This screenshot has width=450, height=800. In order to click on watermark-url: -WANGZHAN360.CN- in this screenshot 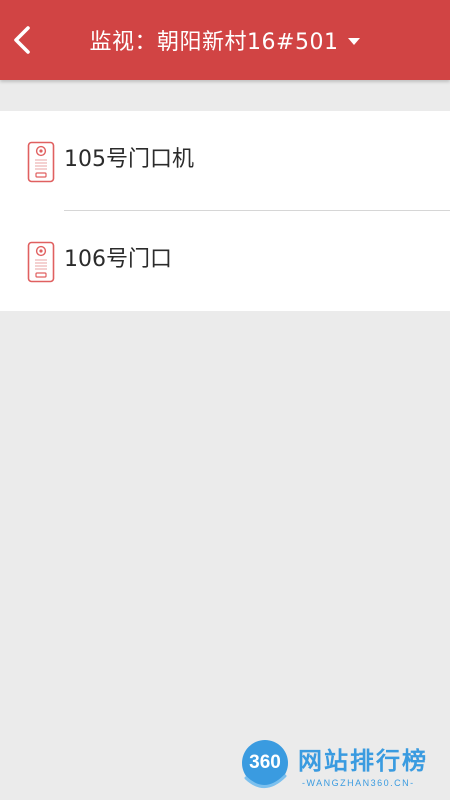, I will do `click(358, 783)`.